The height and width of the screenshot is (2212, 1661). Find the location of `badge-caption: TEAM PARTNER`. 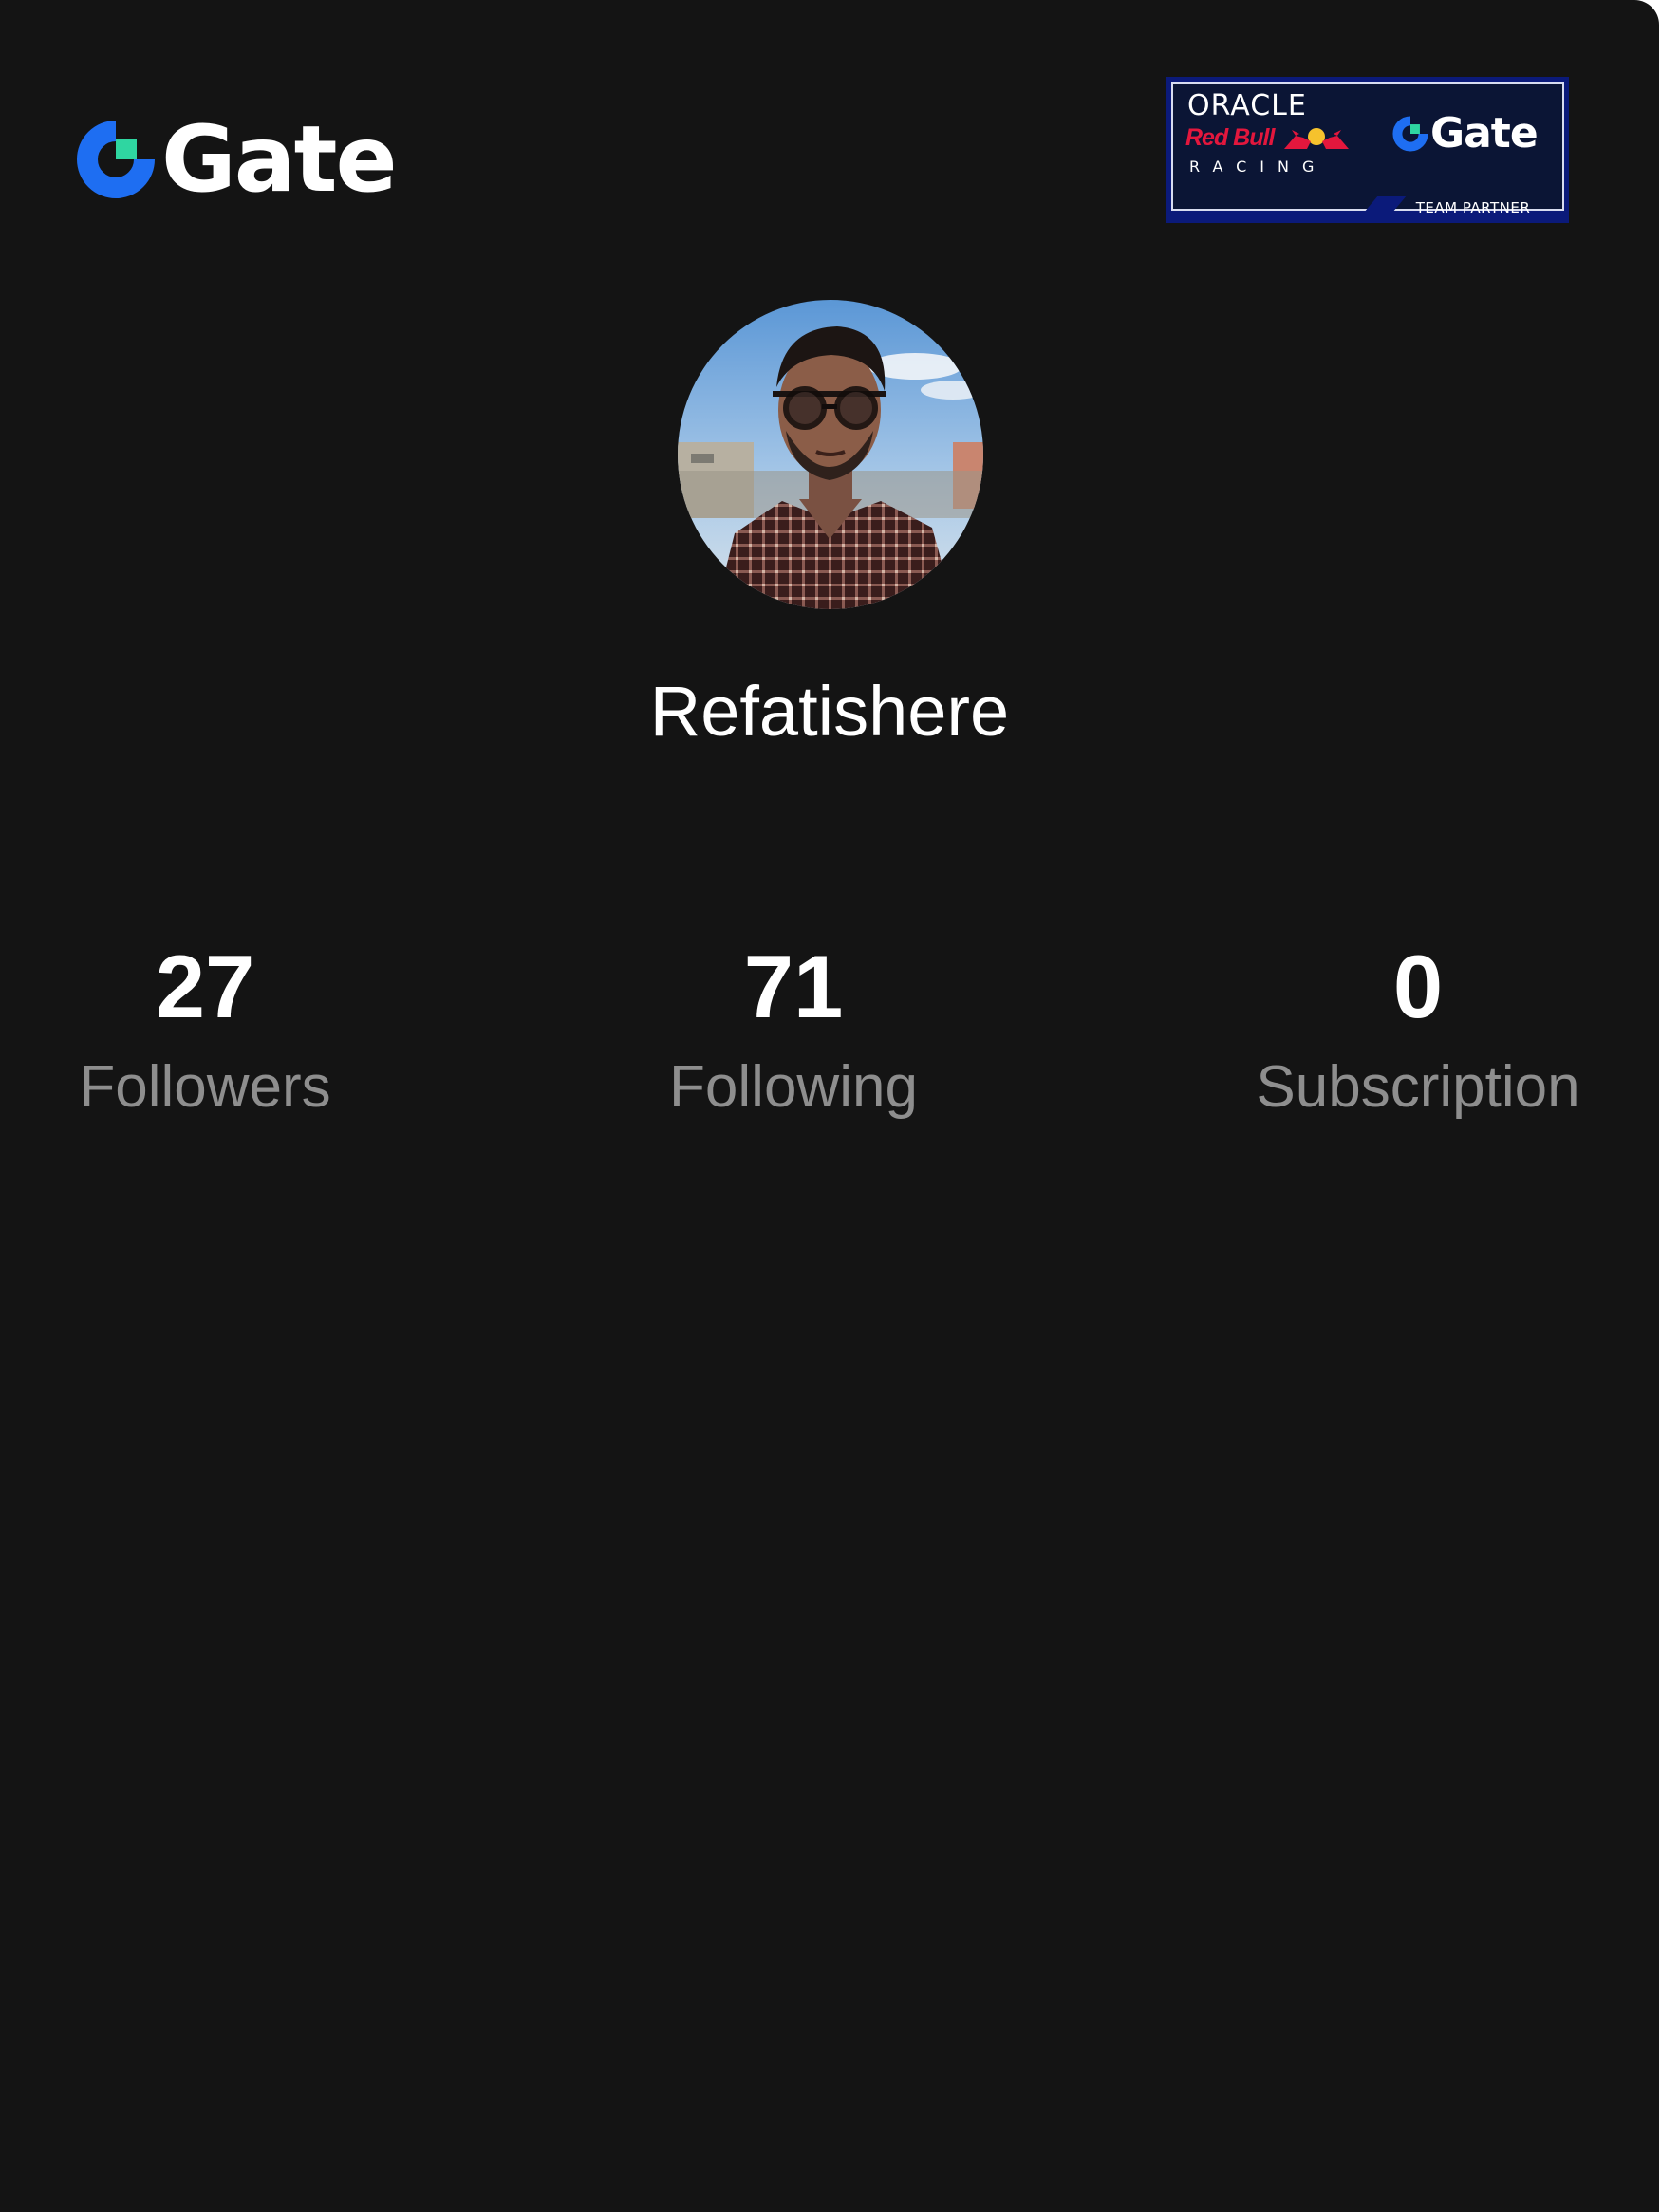

badge-caption: TEAM PARTNER is located at coordinates (1473, 208).